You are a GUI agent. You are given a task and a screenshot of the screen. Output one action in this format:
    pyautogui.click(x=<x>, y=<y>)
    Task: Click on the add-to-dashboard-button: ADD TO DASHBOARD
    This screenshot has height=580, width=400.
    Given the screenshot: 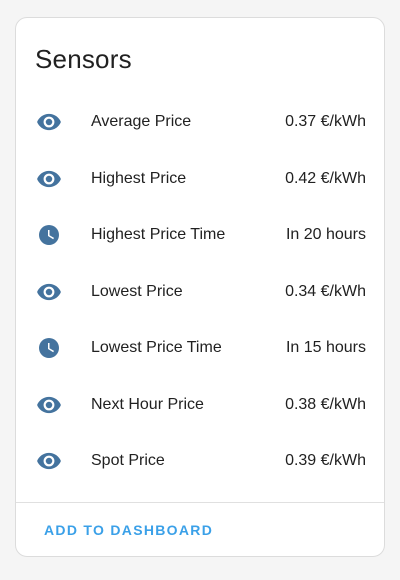 What is the action you would take?
    pyautogui.click(x=128, y=530)
    